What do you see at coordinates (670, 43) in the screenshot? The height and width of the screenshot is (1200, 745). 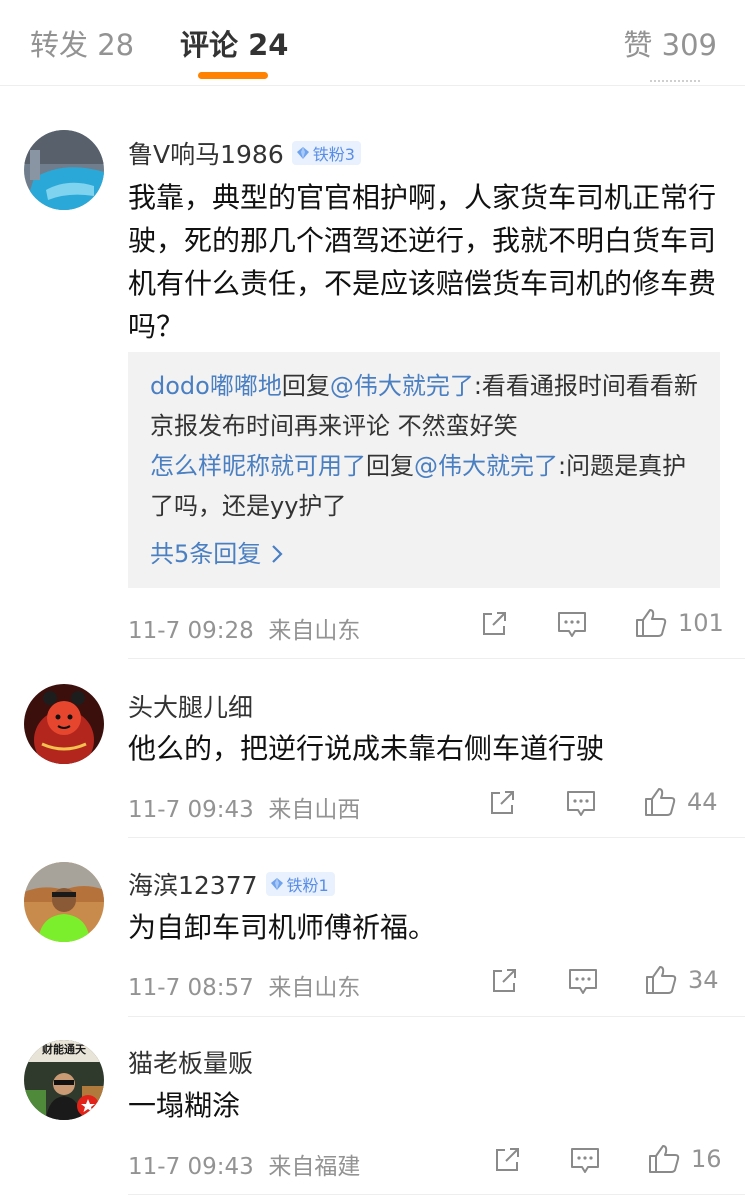 I see `tab-likes: 赞 309` at bounding box center [670, 43].